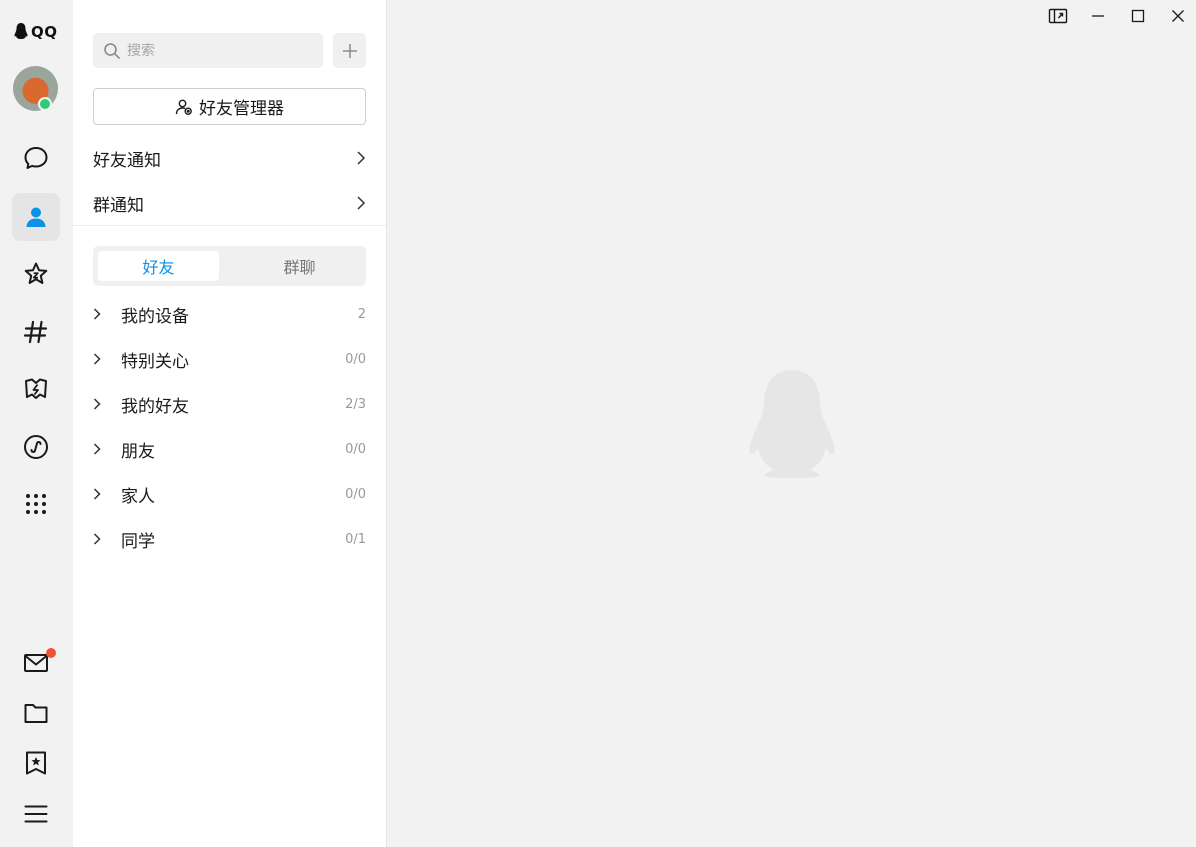  What do you see at coordinates (36, 504) in the screenshot?
I see `apps-grid-icon` at bounding box center [36, 504].